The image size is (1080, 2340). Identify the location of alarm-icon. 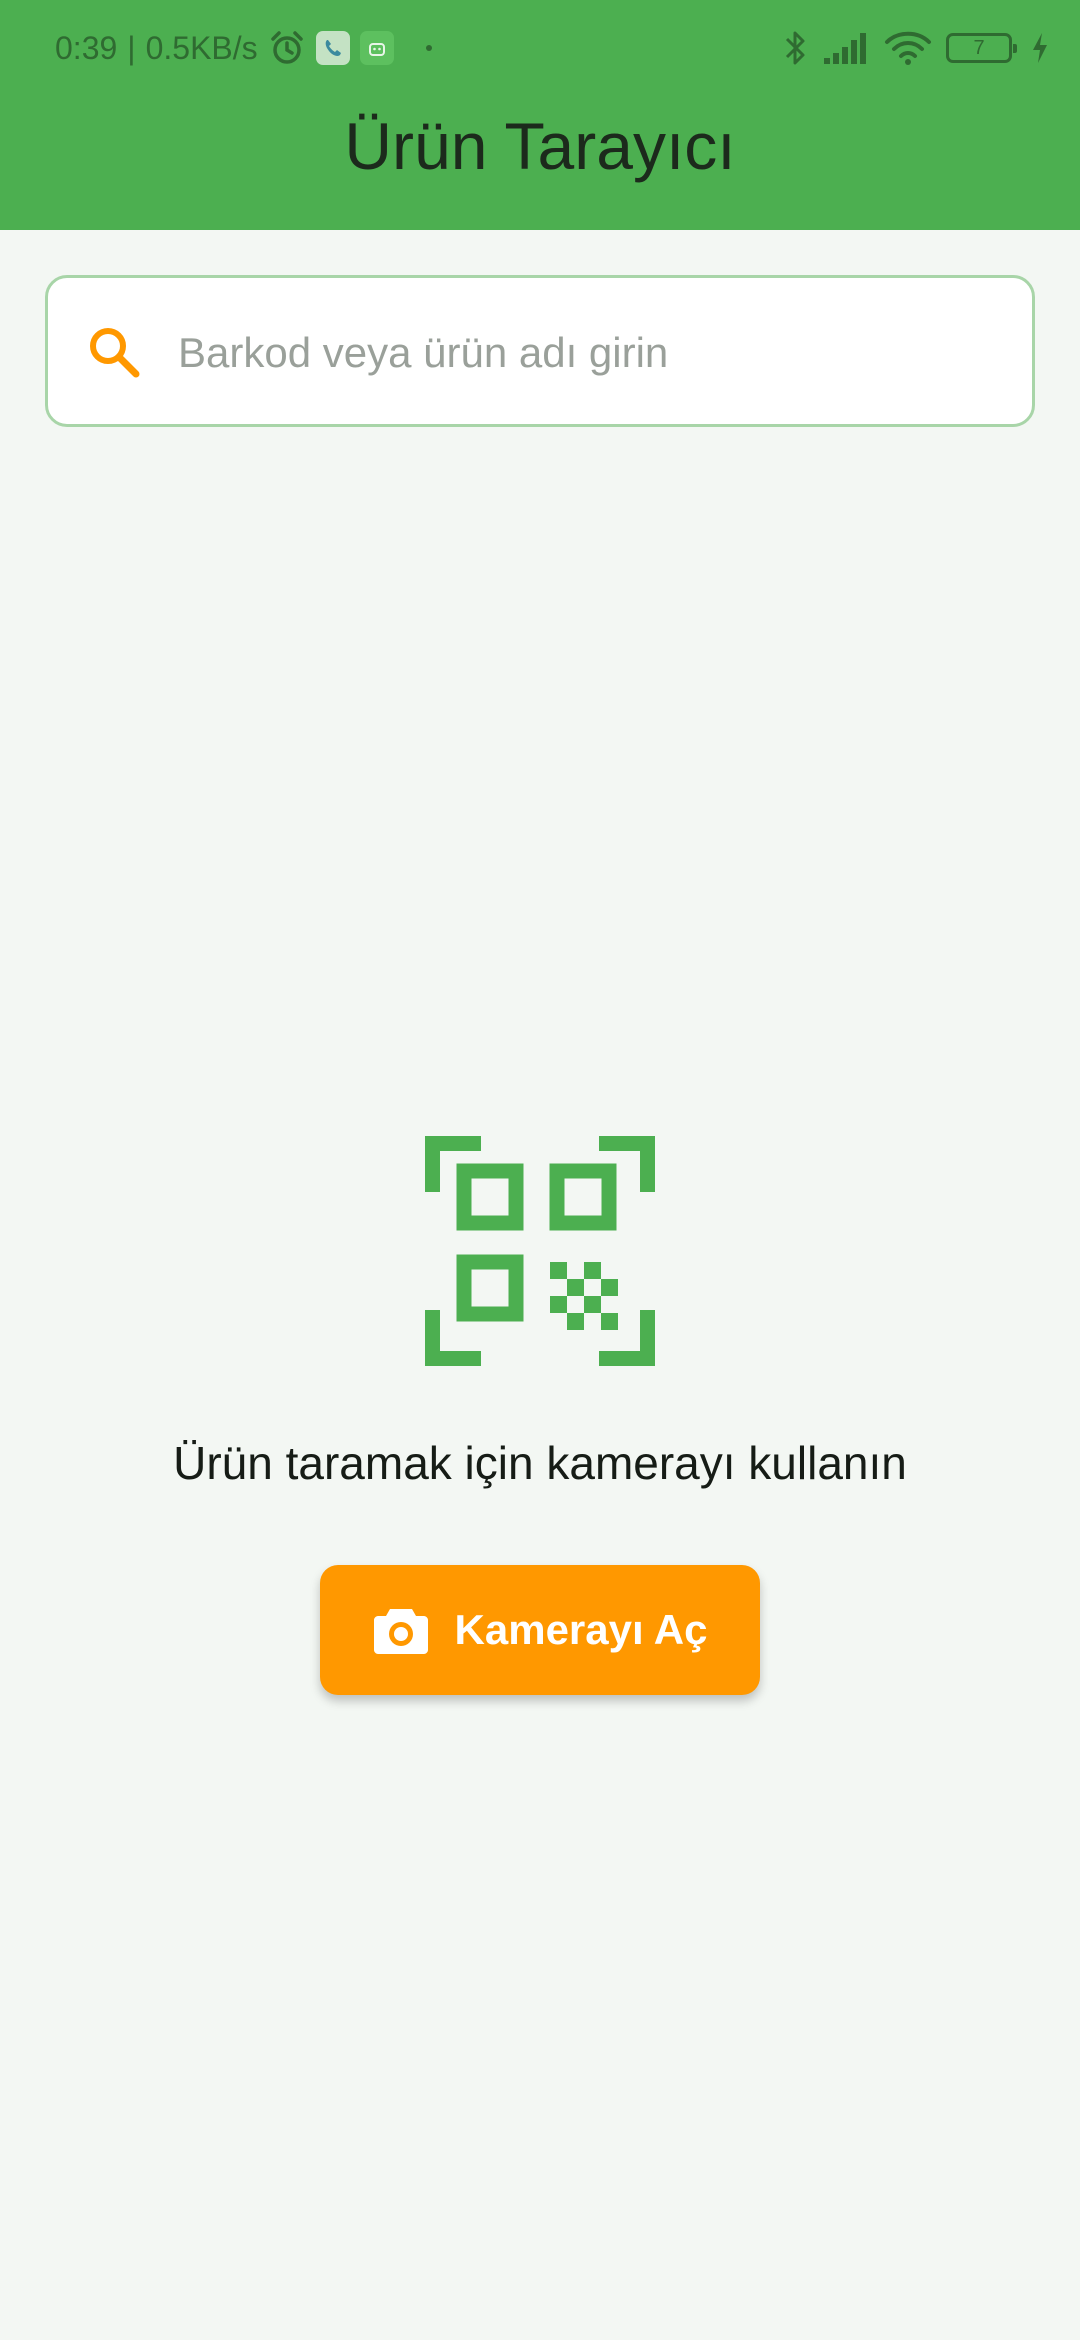
(287, 48).